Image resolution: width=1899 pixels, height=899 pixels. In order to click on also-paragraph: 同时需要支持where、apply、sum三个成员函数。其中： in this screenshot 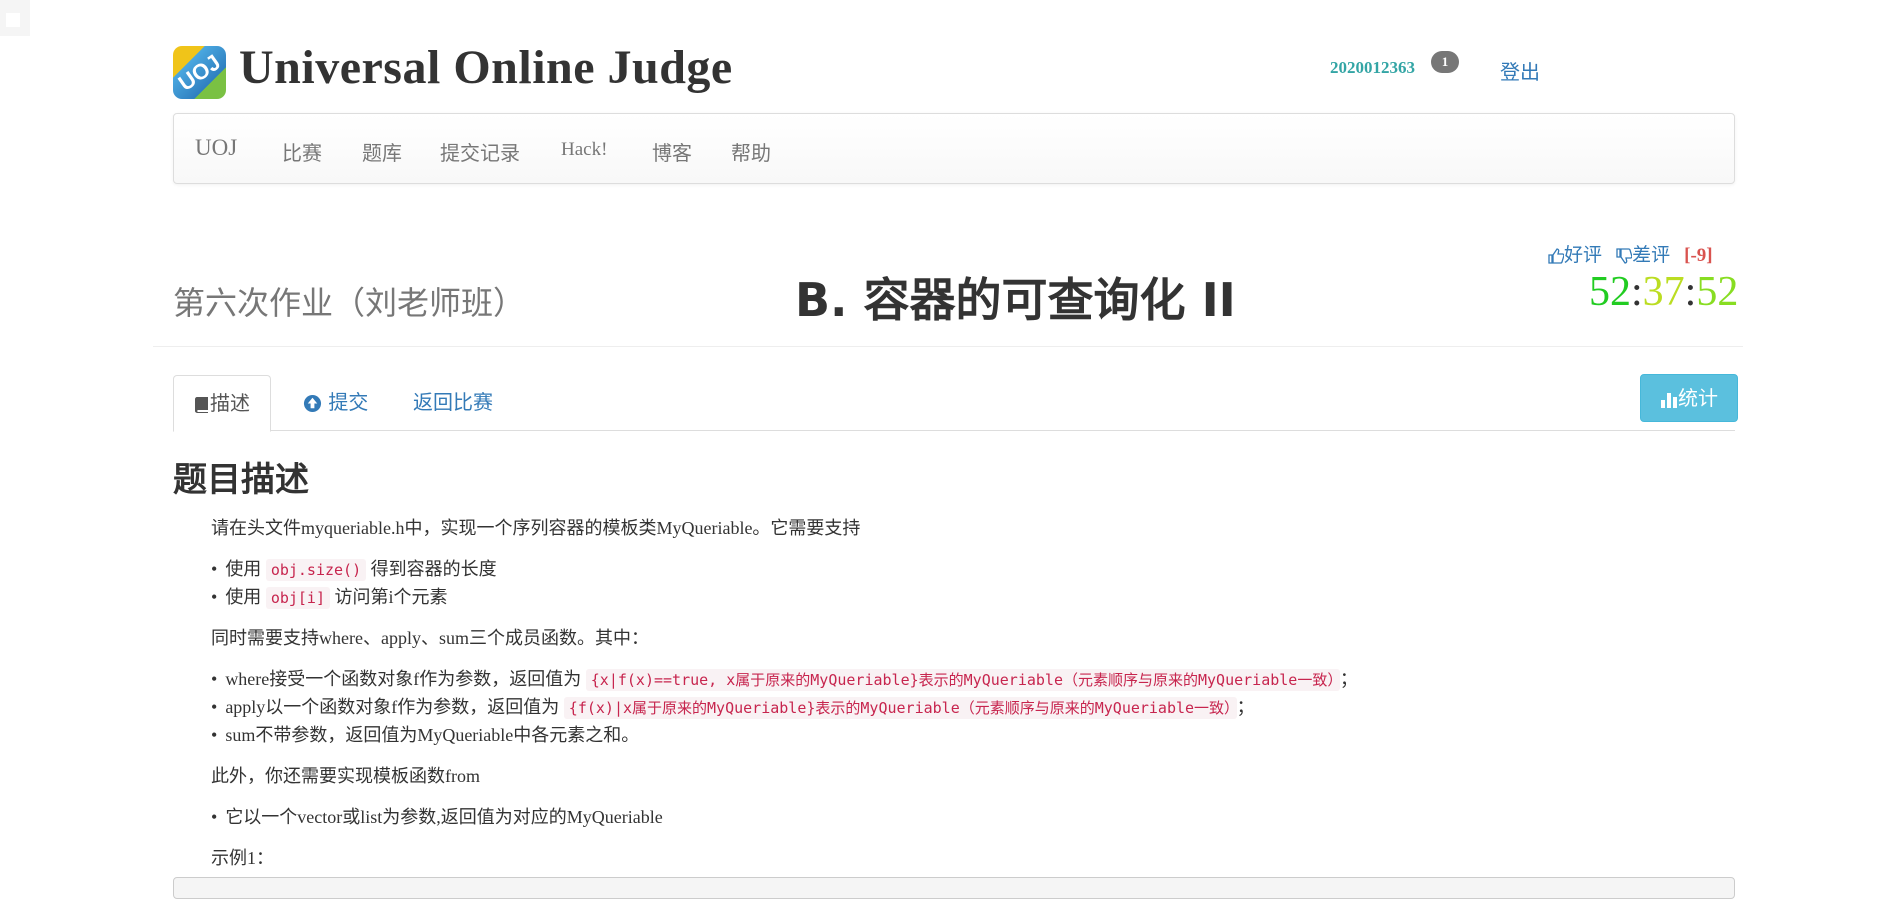, I will do `click(430, 638)`.